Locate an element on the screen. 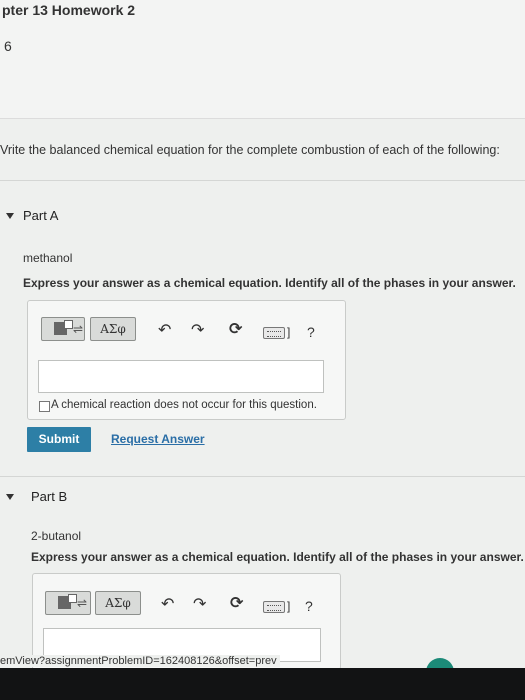  part-a-compound: methanol is located at coordinates (48, 258).